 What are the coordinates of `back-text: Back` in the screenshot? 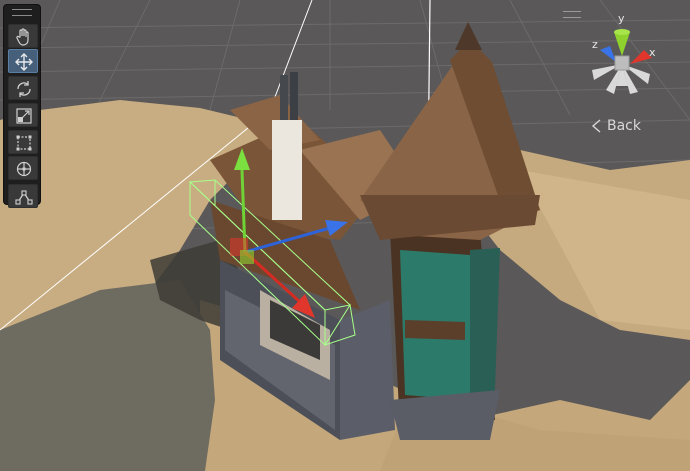 It's located at (624, 126).